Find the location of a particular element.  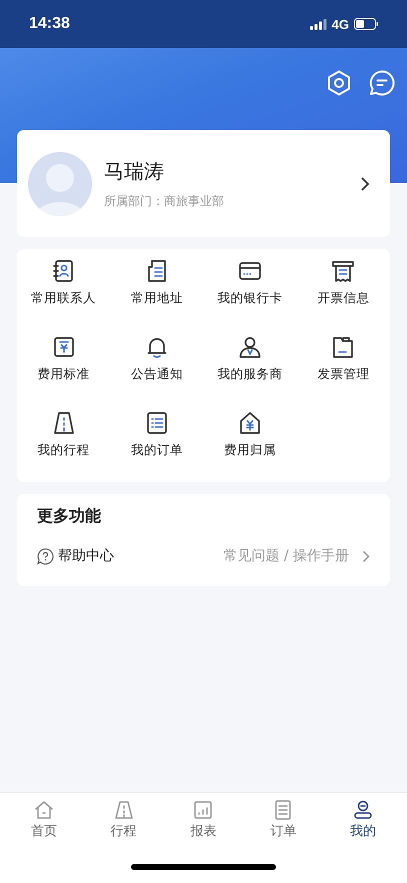

service-item: 费用标准 is located at coordinates (63, 366).